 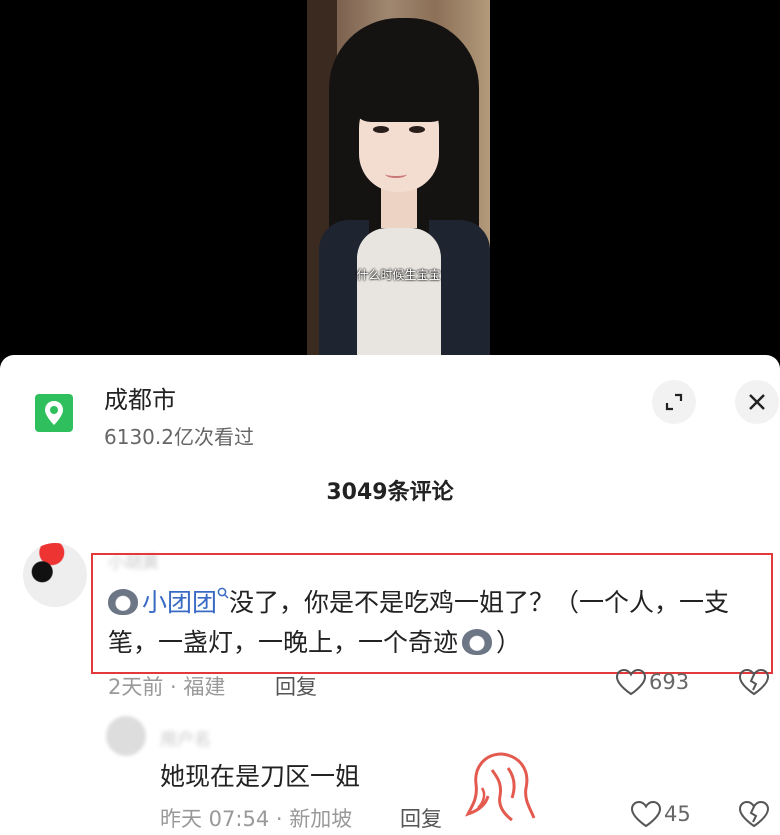 I want to click on close-button, so click(x=757, y=402).